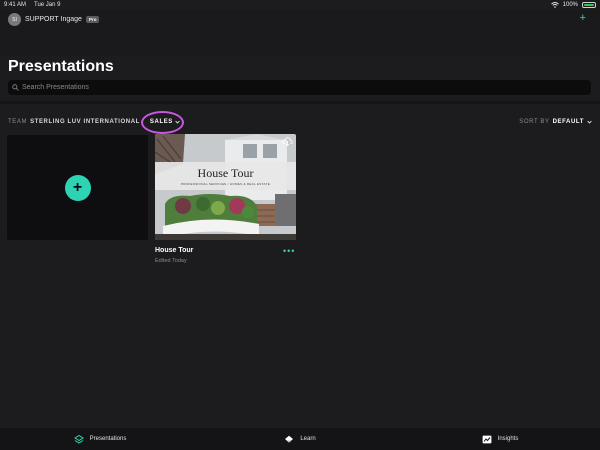 Image resolution: width=600 pixels, height=450 pixels. What do you see at coordinates (61, 66) in the screenshot?
I see `page-title: Presentations` at bounding box center [61, 66].